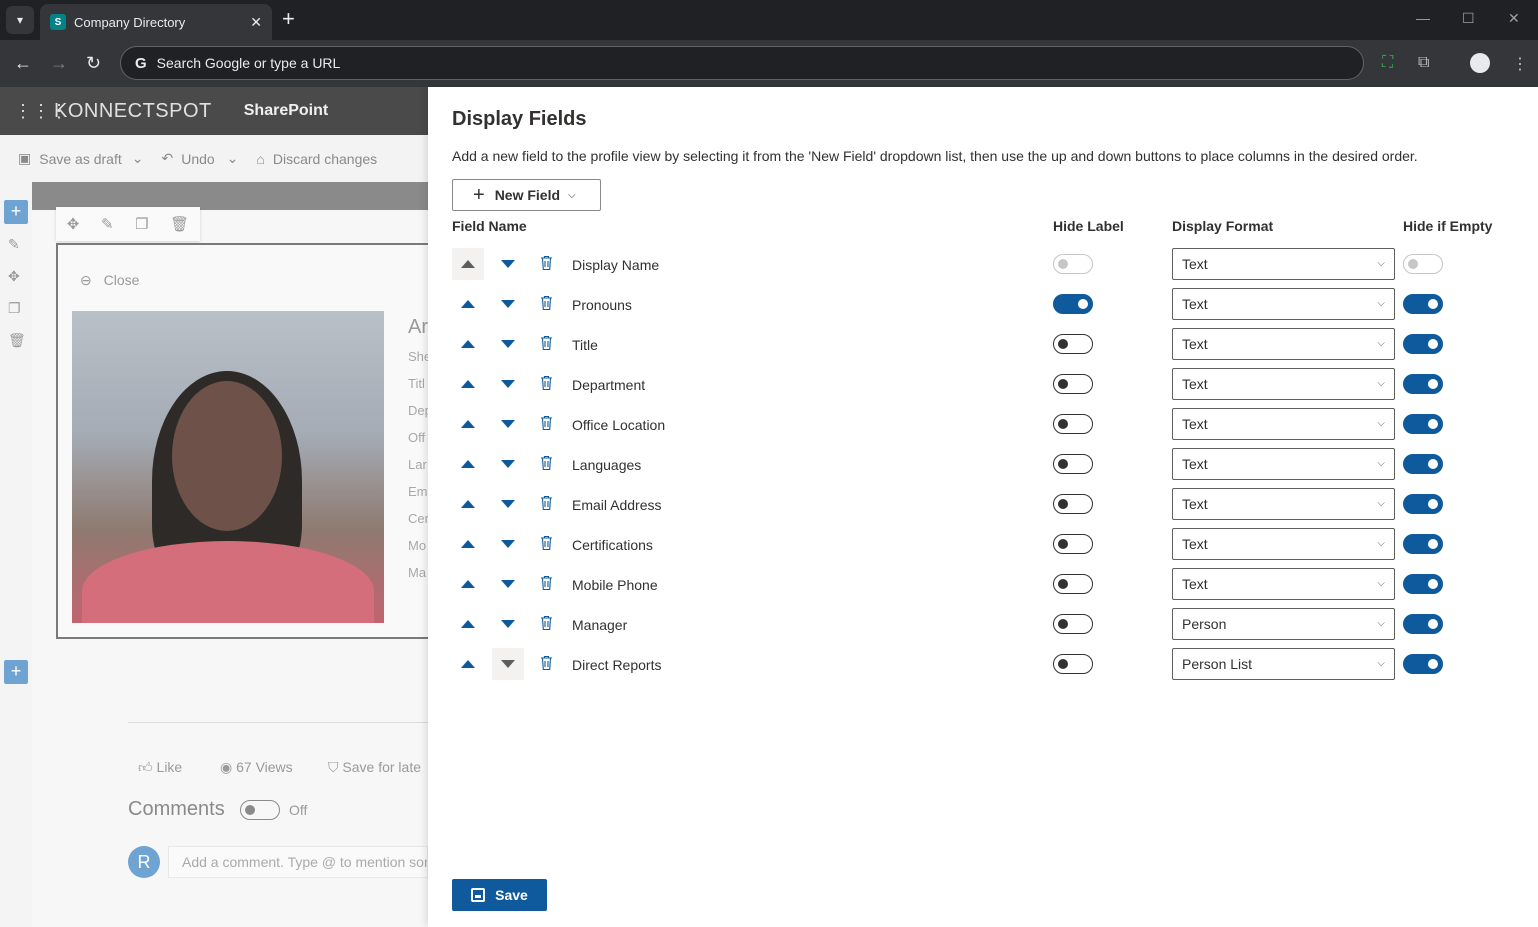 The height and width of the screenshot is (927, 1538). I want to click on tab-close-icon: ✕, so click(256, 22).